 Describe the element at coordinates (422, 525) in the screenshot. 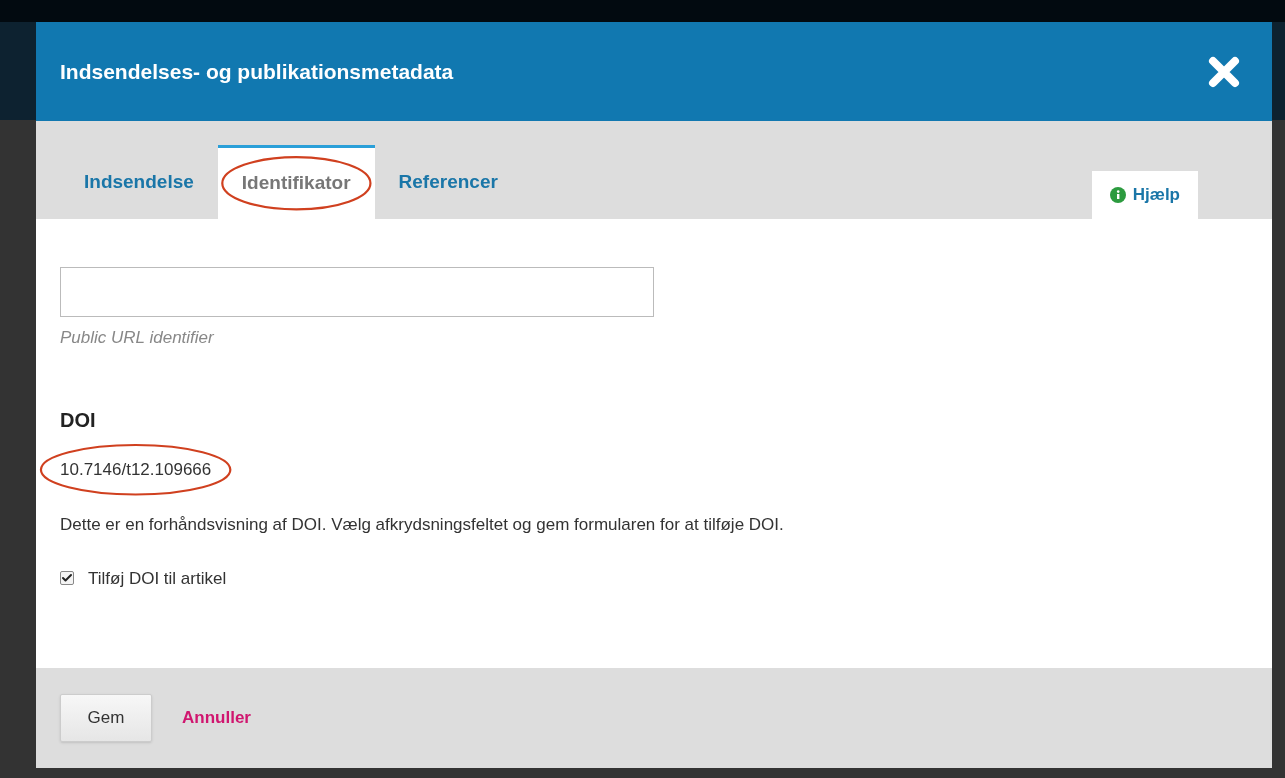

I see `doi-description: Dette er en forhåndsvisning af DOI. Vælg afkrydsningsfeltet og gem formularen for at tilføje DOI.` at that location.